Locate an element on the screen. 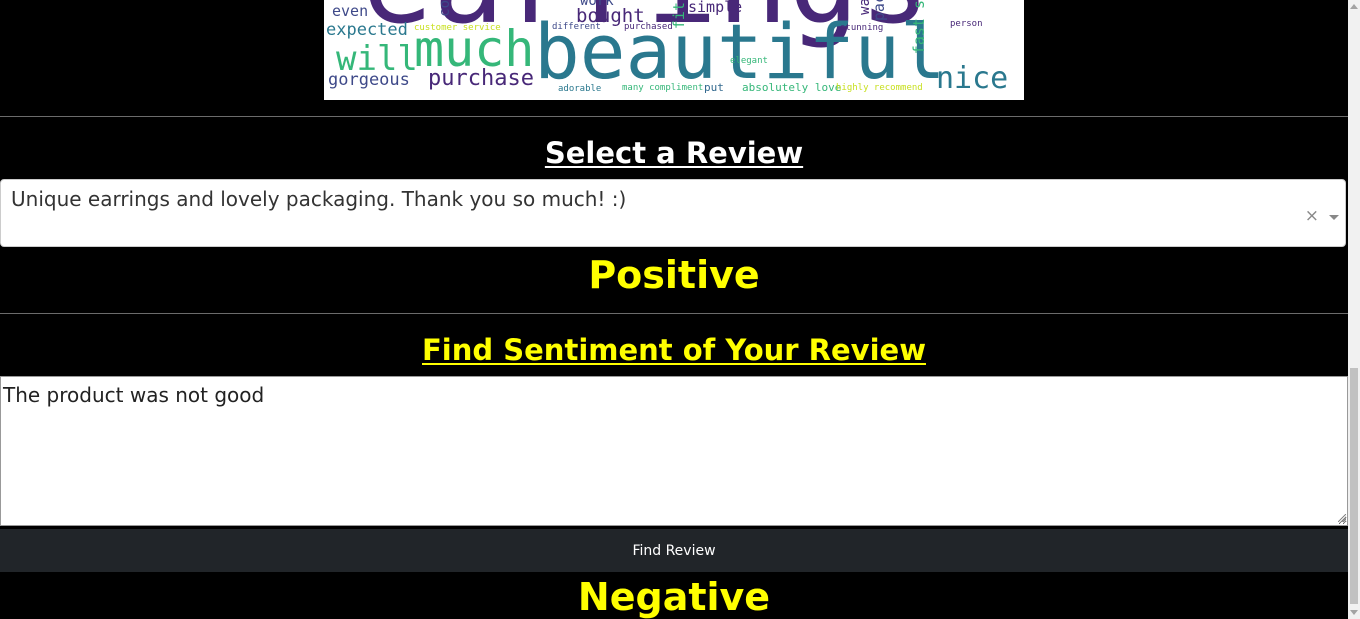 This screenshot has width=1360, height=619. wordcloud-word: fit is located at coordinates (679, 16).